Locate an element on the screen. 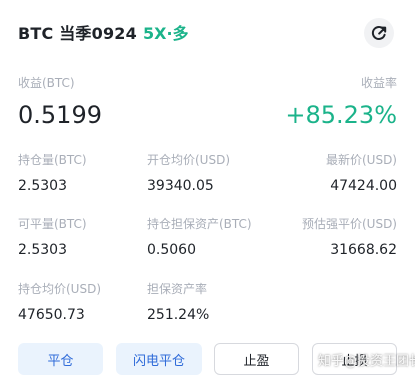 The width and height of the screenshot is (415, 383). closable-size-label: 可平量(BTC) is located at coordinates (52, 224).